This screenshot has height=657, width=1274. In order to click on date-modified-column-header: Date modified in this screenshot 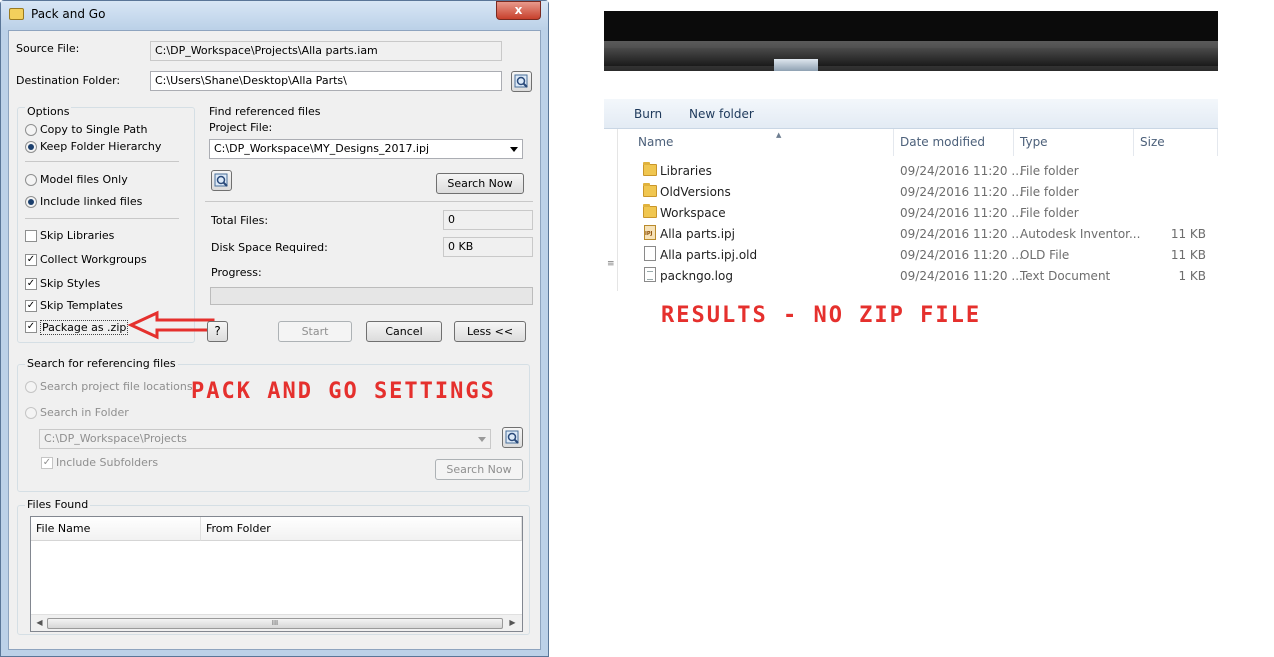, I will do `click(954, 142)`.